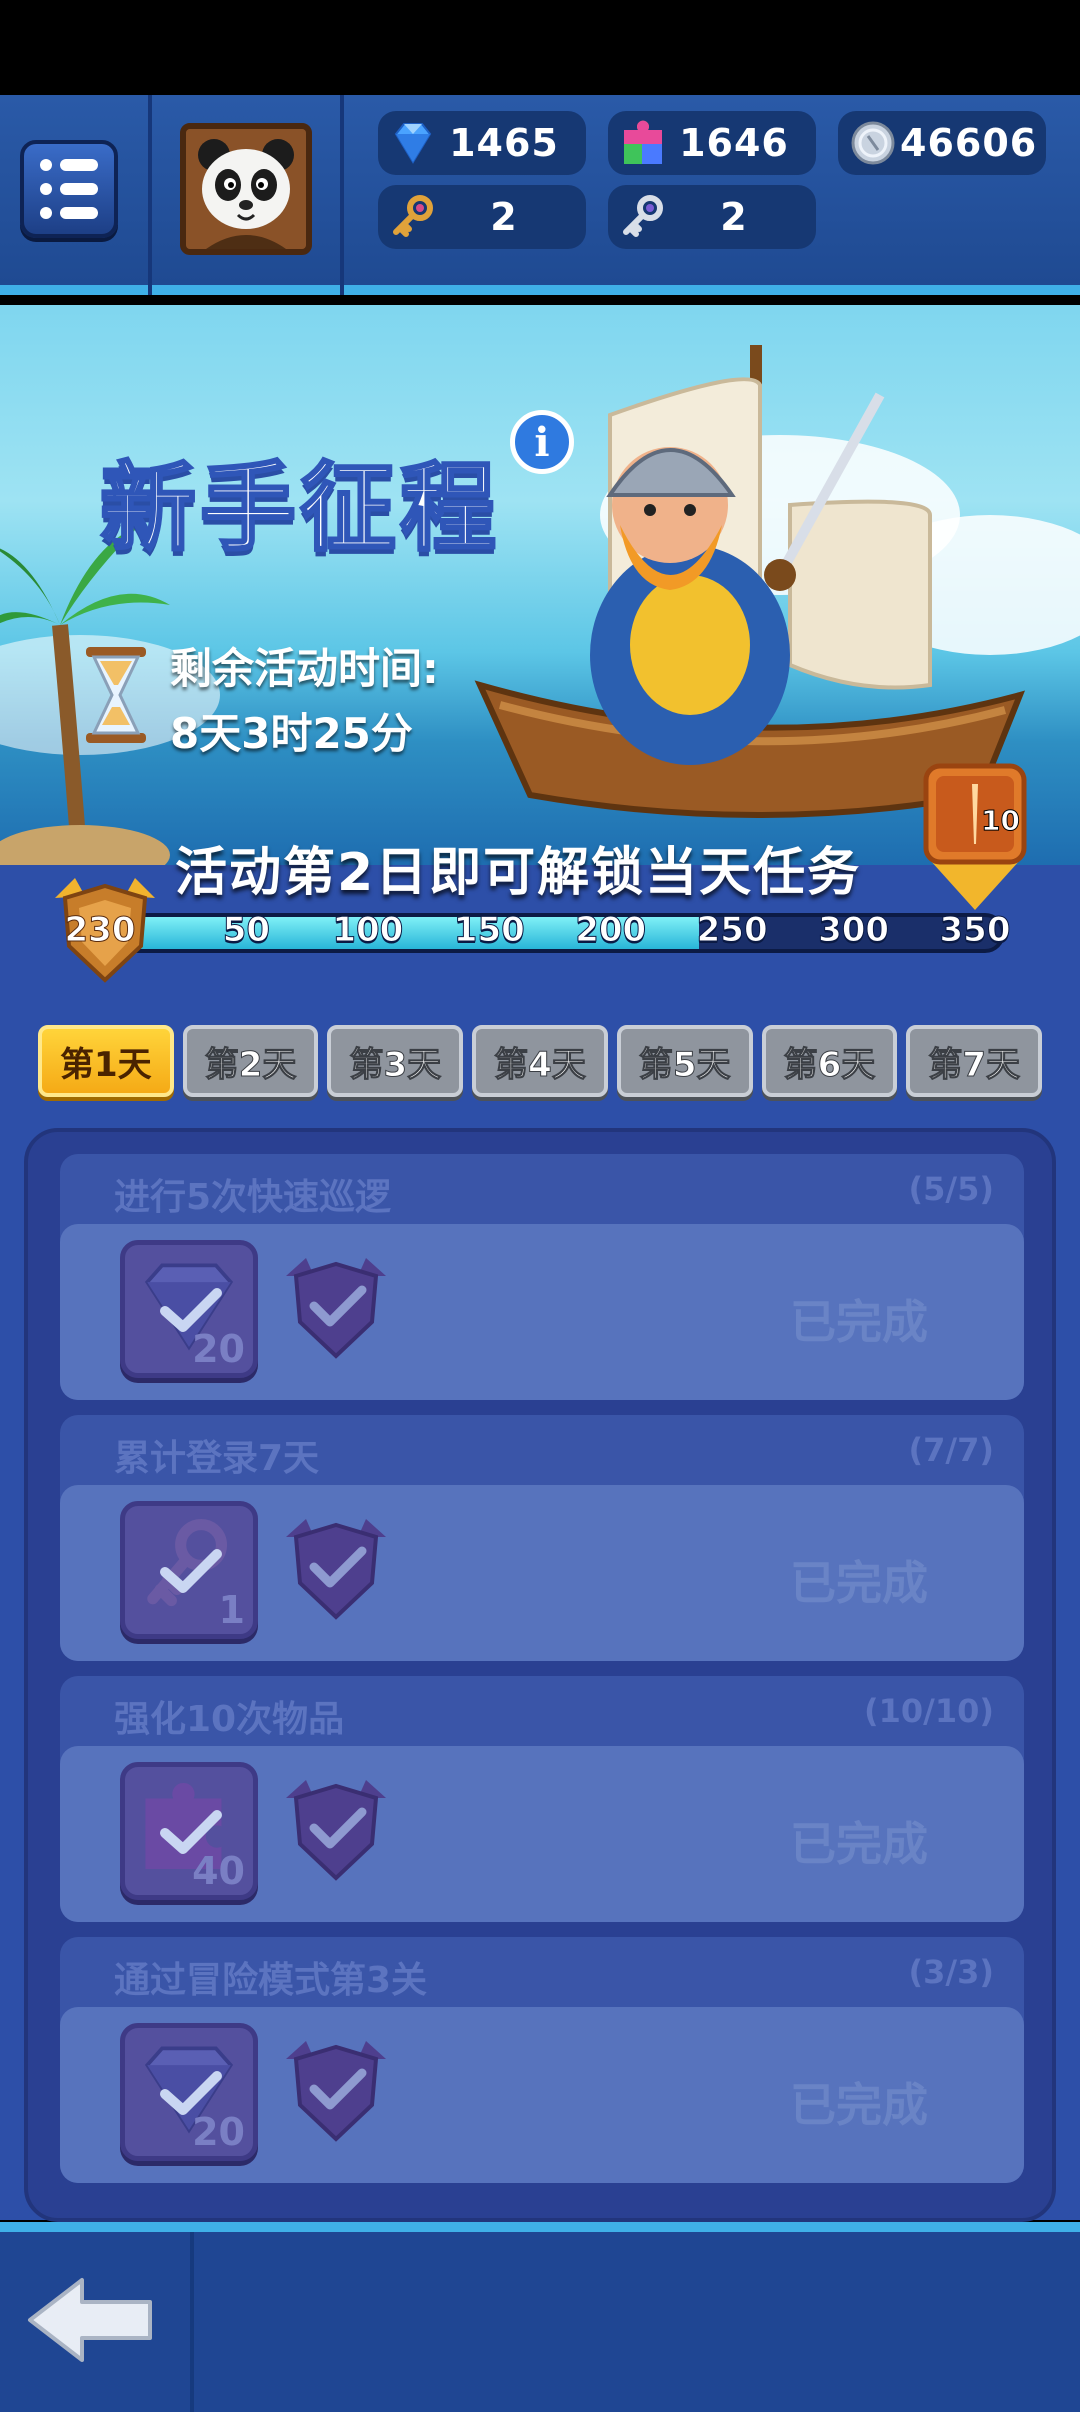 The height and width of the screenshot is (2412, 1080). Describe the element at coordinates (542, 1834) in the screenshot. I see `task-body: 40 已完成` at that location.